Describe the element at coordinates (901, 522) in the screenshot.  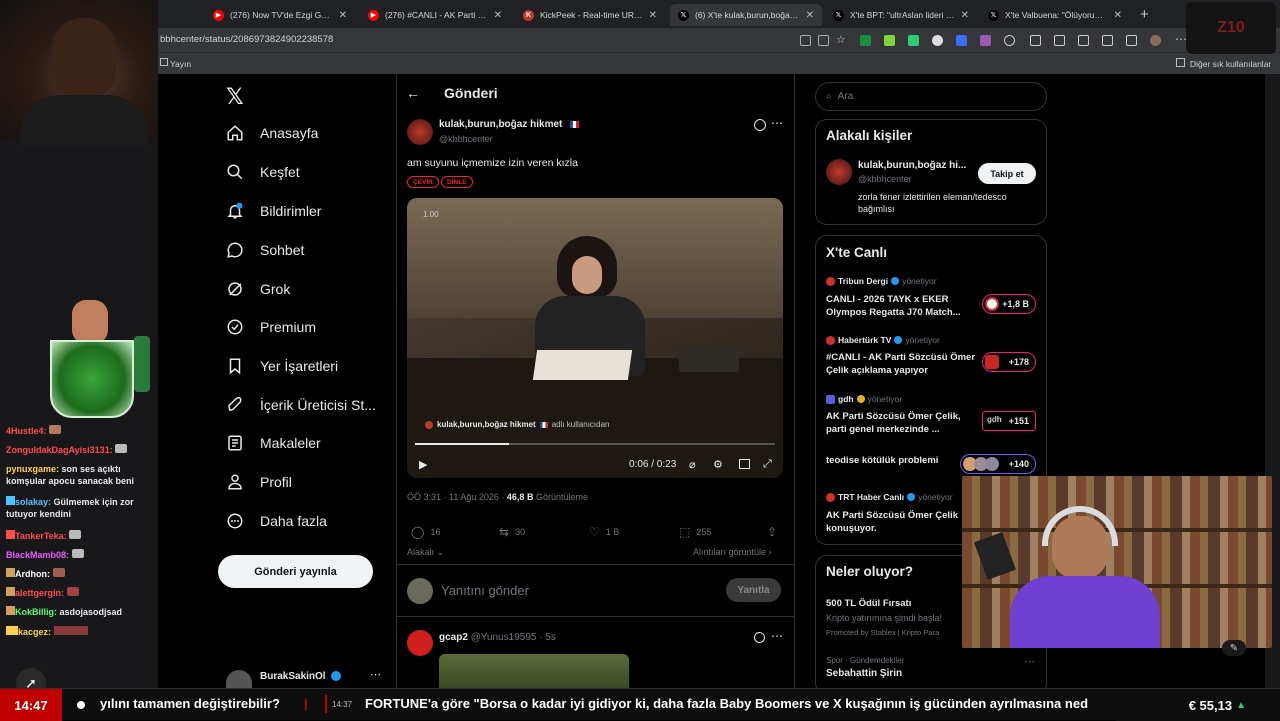
I see `live-item-title: AK Parti Sözcüsü Ömer Çelik konuşuyor.` at that location.